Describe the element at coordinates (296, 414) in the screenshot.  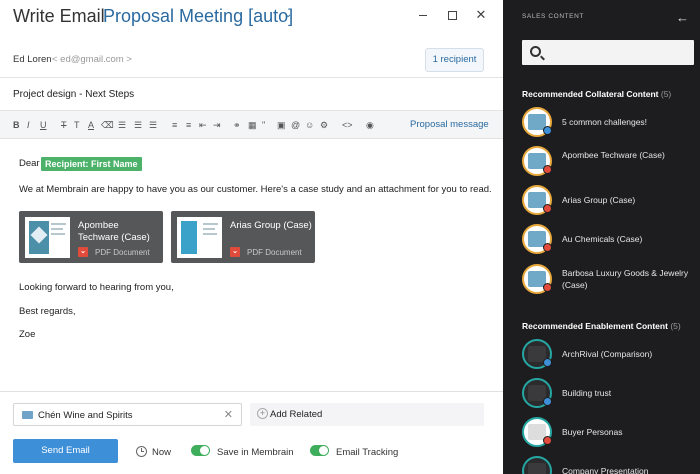
I see `add-related-label: Add Related` at that location.